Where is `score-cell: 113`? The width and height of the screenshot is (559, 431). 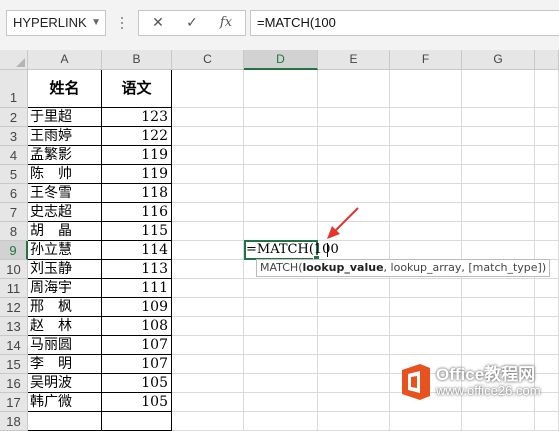 score-cell: 113 is located at coordinates (137, 269).